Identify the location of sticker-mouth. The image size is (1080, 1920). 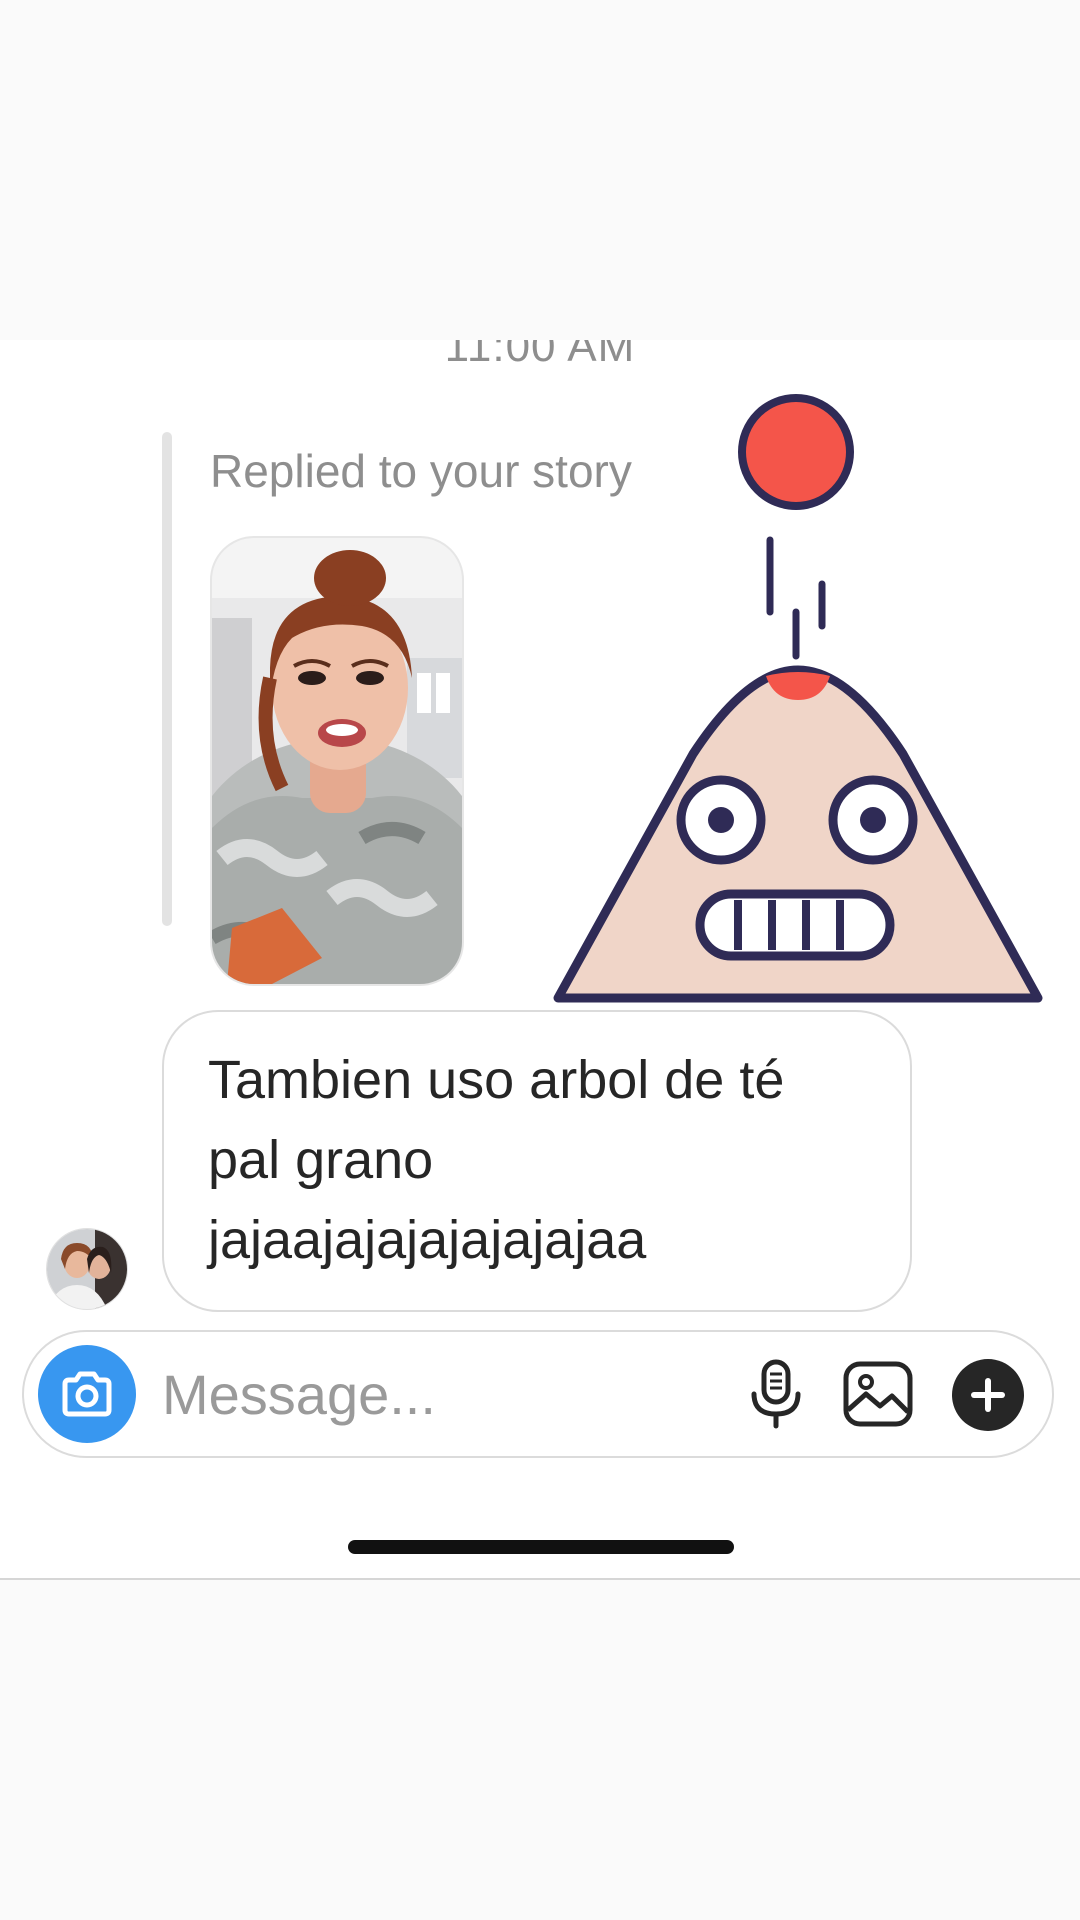
(795, 925).